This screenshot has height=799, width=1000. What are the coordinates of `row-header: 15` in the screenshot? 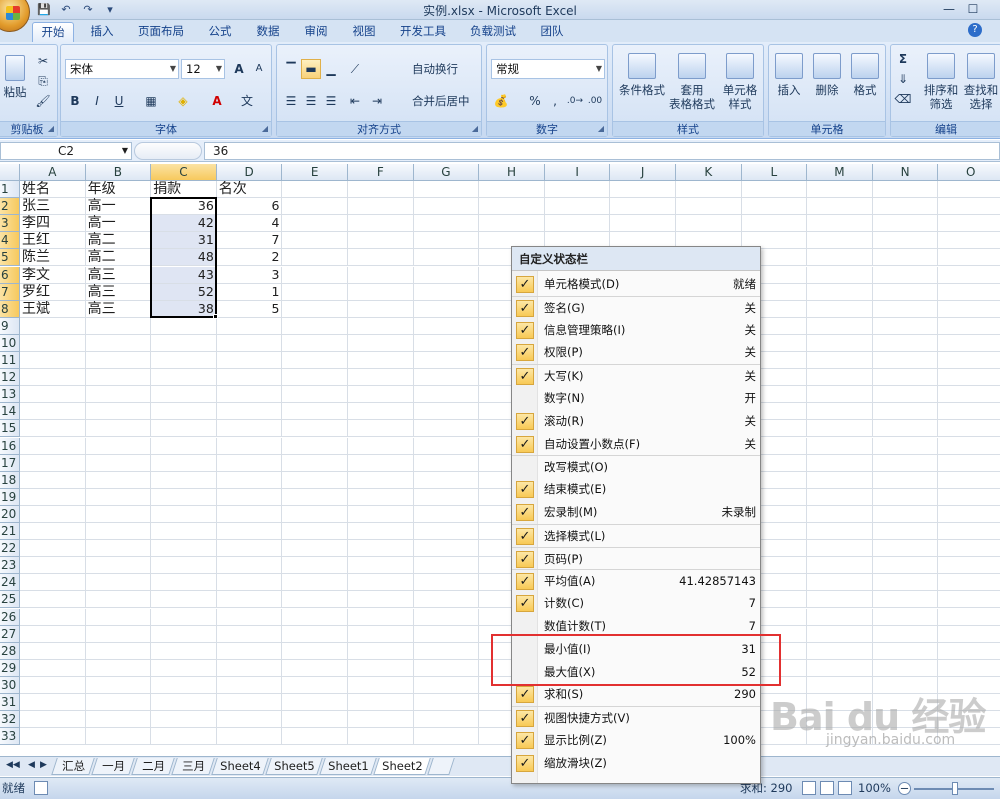 It's located at (10, 429).